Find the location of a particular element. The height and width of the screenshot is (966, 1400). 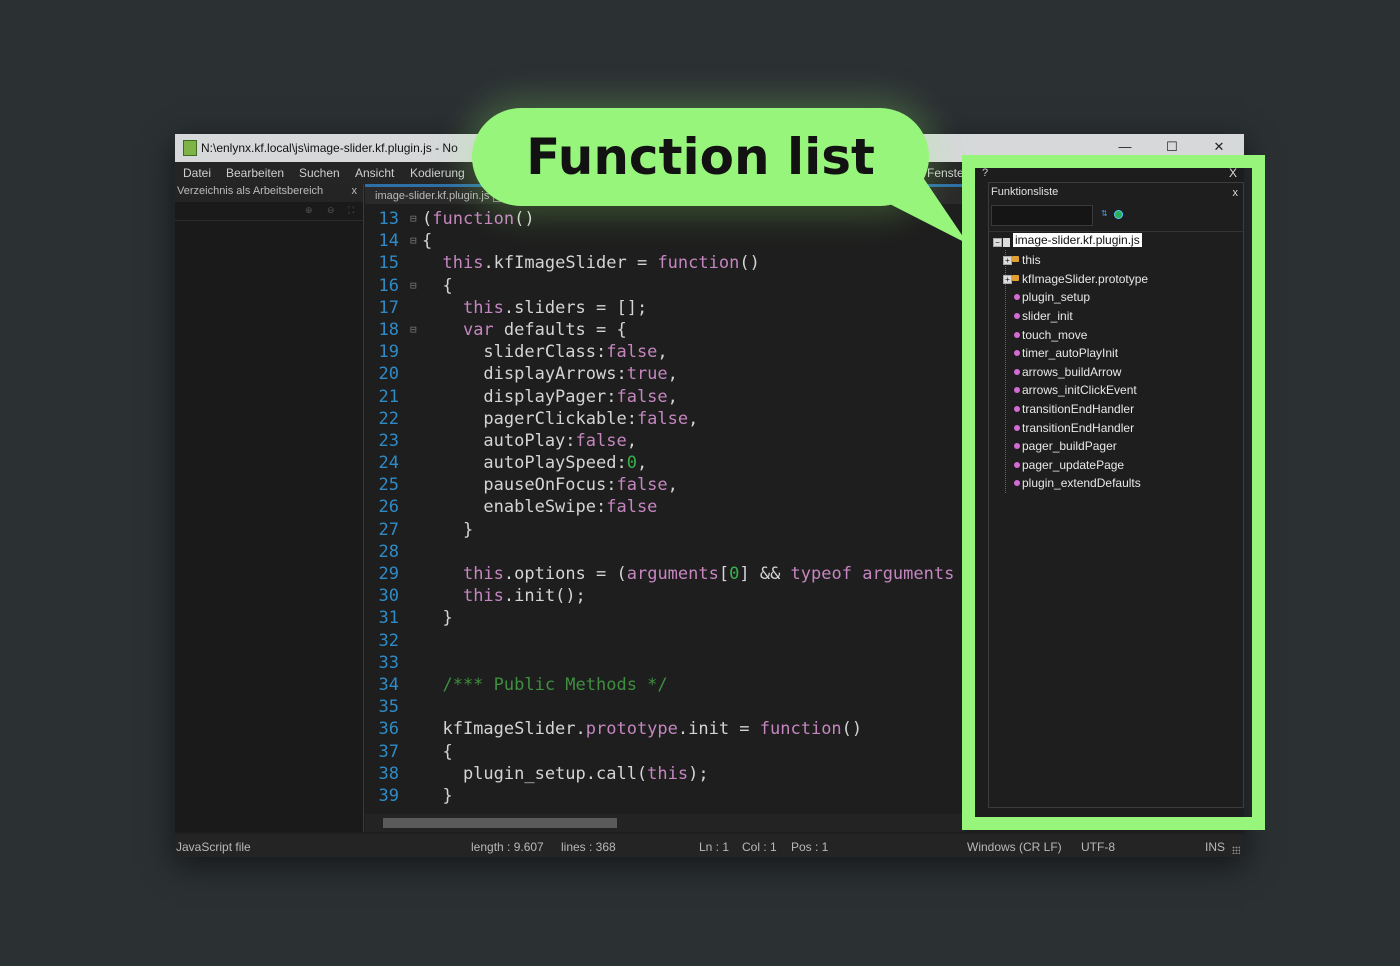

annotation-label: Function list is located at coordinates (700, 157).